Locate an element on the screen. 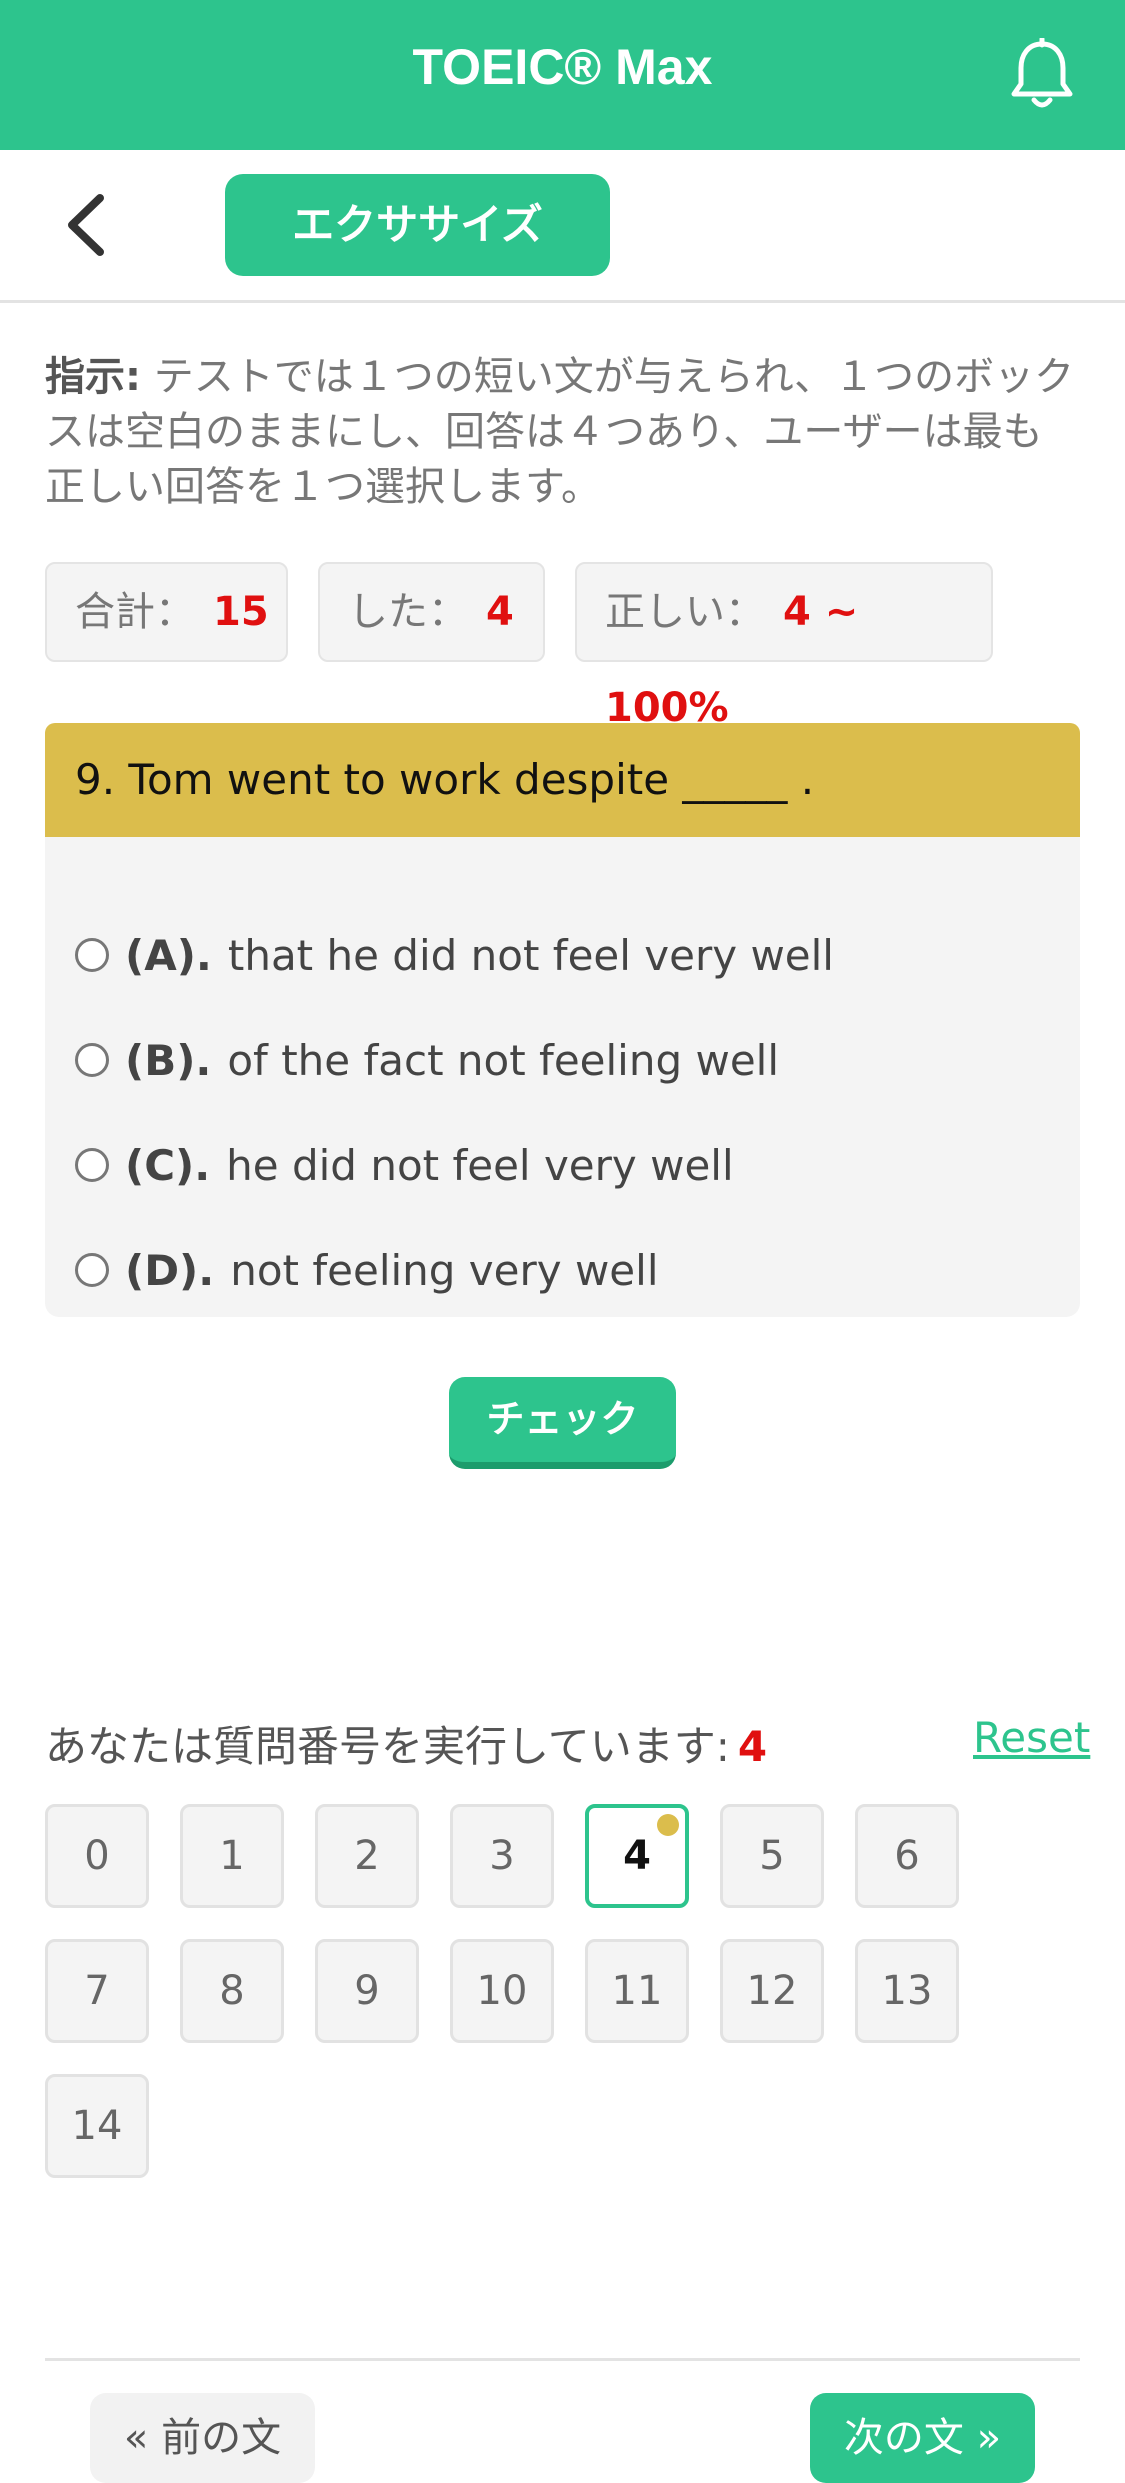 This screenshot has width=1125, height=2483. stat-total: 合計： 15 is located at coordinates (166, 612).